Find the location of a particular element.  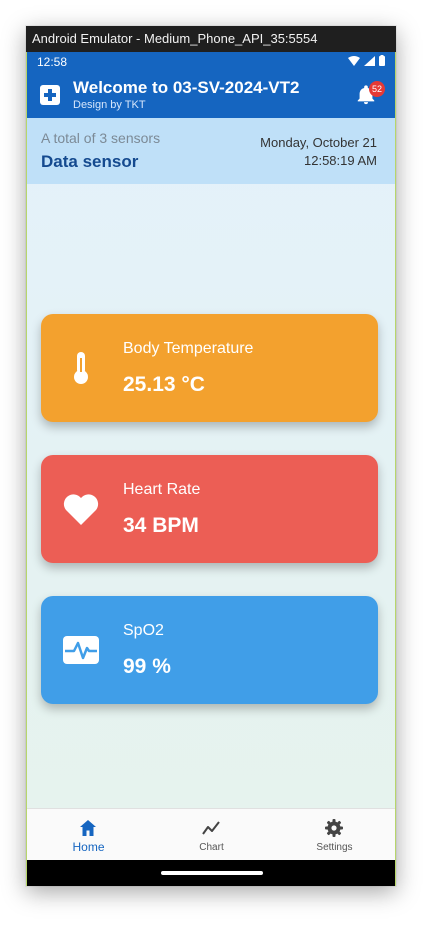

nav-settings-label: Settings is located at coordinates (334, 847).